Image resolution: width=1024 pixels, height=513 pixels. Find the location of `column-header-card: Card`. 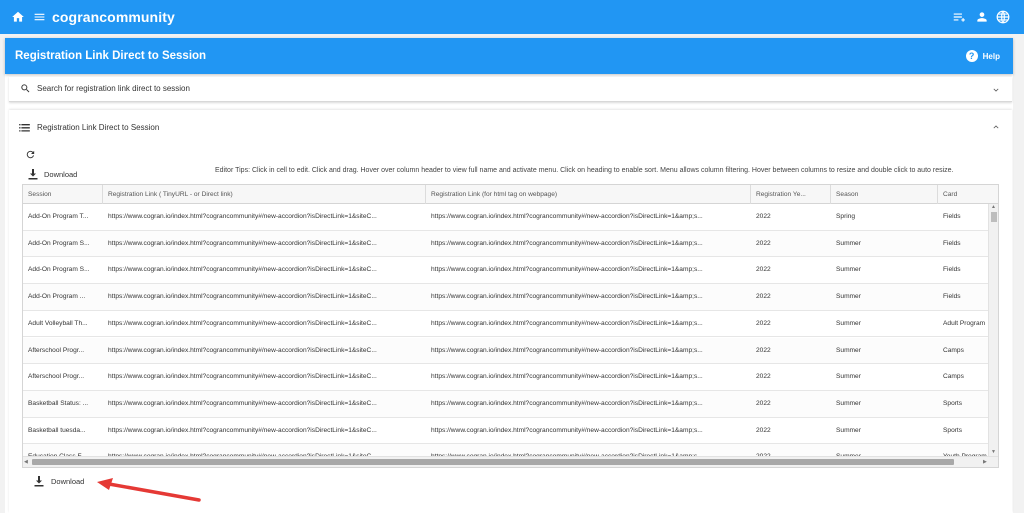

column-header-card: Card is located at coordinates (968, 194).